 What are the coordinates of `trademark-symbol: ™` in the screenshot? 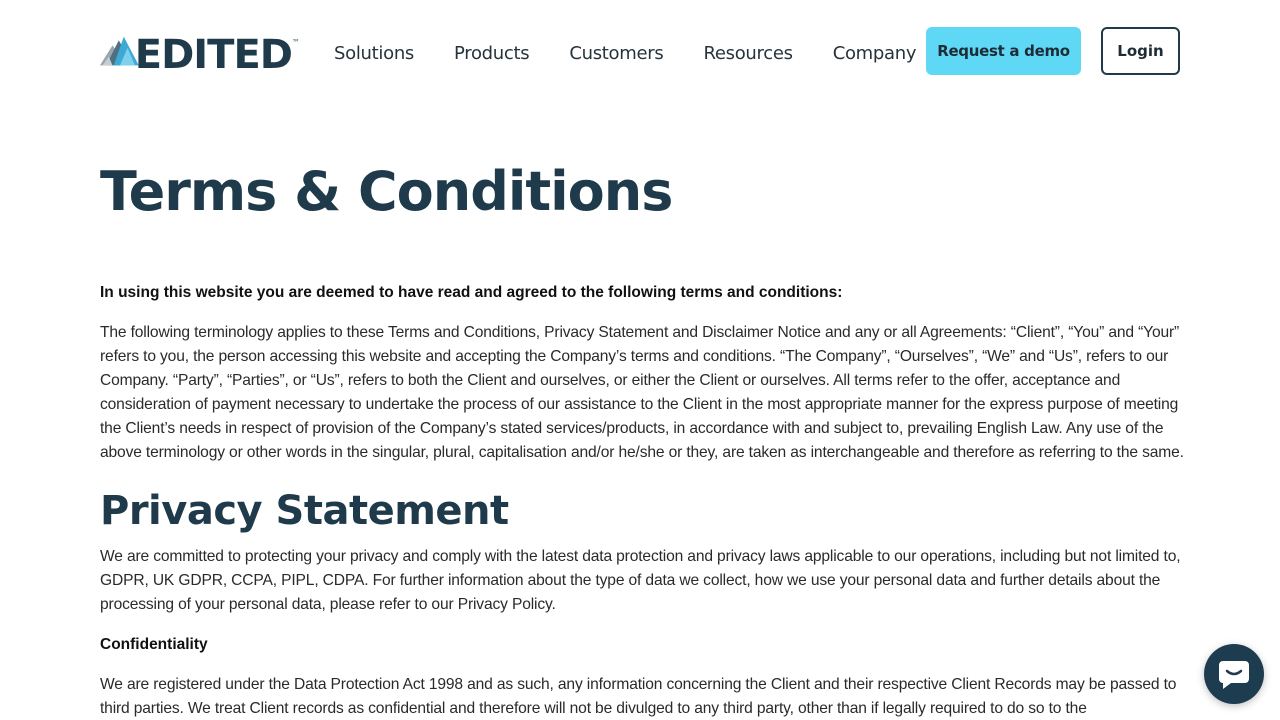 It's located at (296, 42).